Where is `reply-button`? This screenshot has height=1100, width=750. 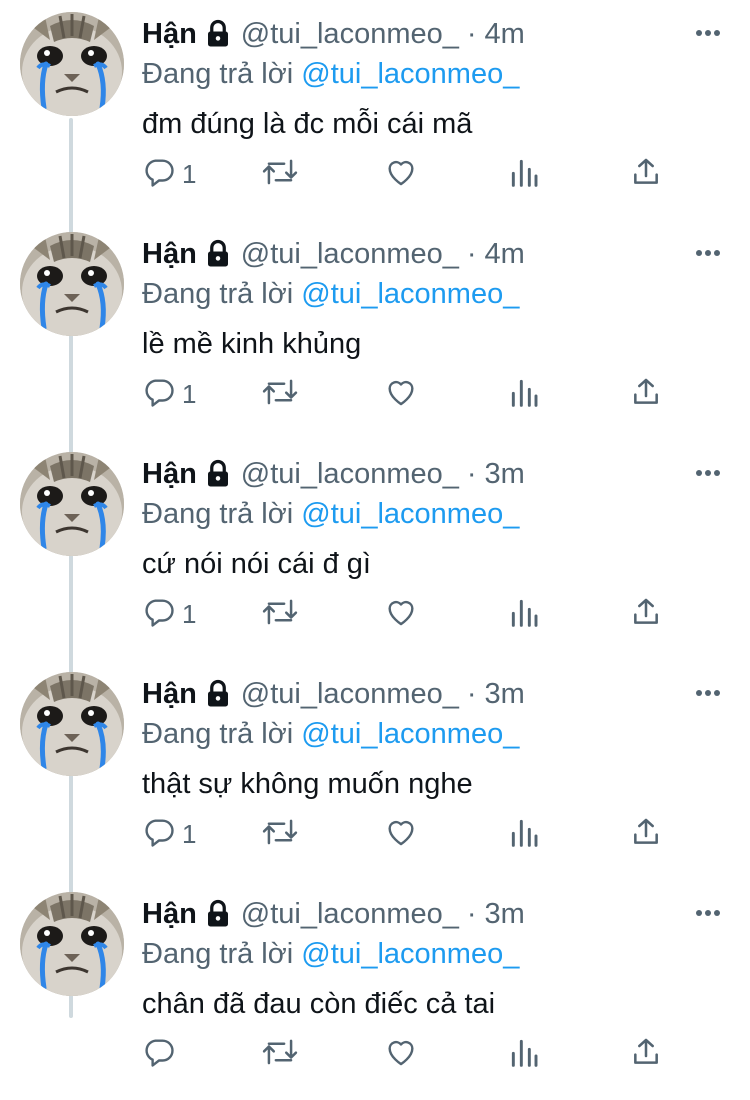
reply-button is located at coordinates (159, 1054).